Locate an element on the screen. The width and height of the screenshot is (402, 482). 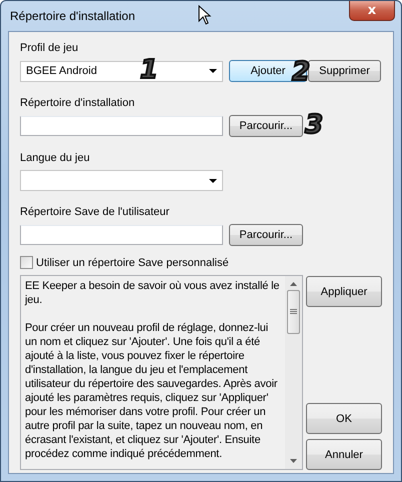
scroll-thumb is located at coordinates (293, 312).